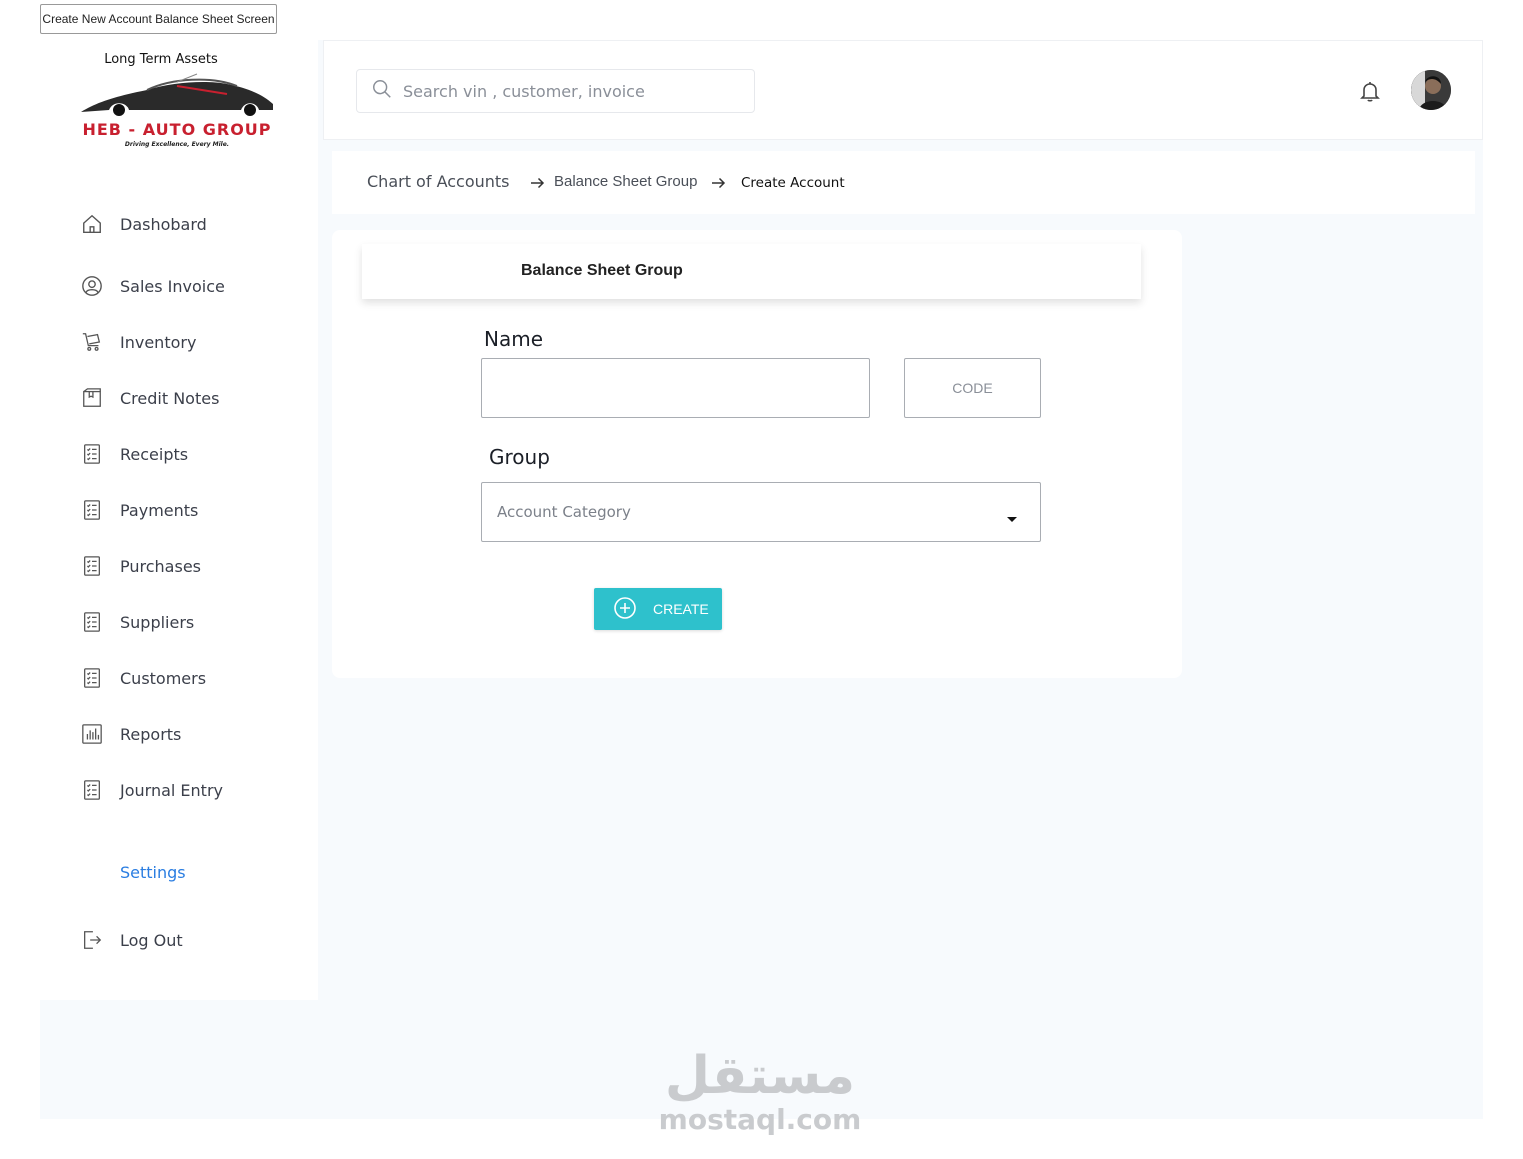 Image resolution: width=1523 pixels, height=1159 pixels. I want to click on sidebar-item-credit-notes: Credit Notes, so click(190, 398).